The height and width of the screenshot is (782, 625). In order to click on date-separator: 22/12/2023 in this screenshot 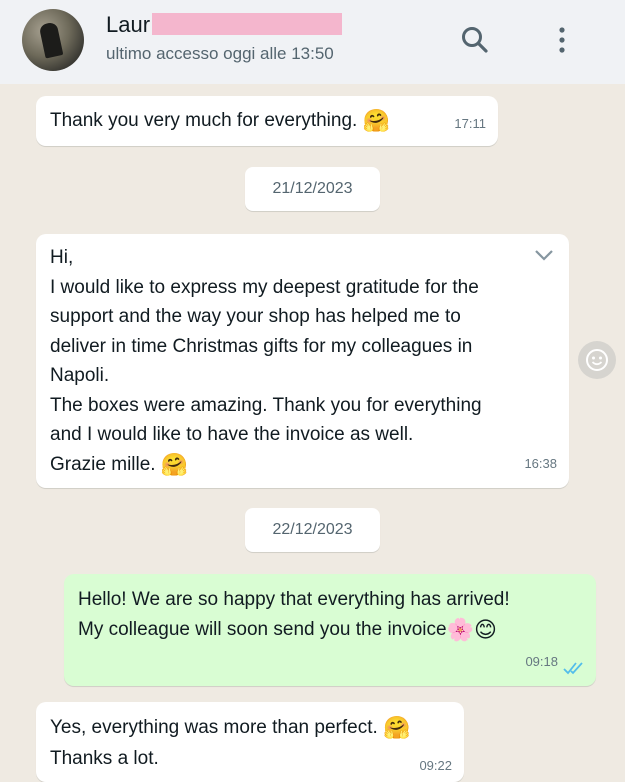, I will do `click(312, 530)`.